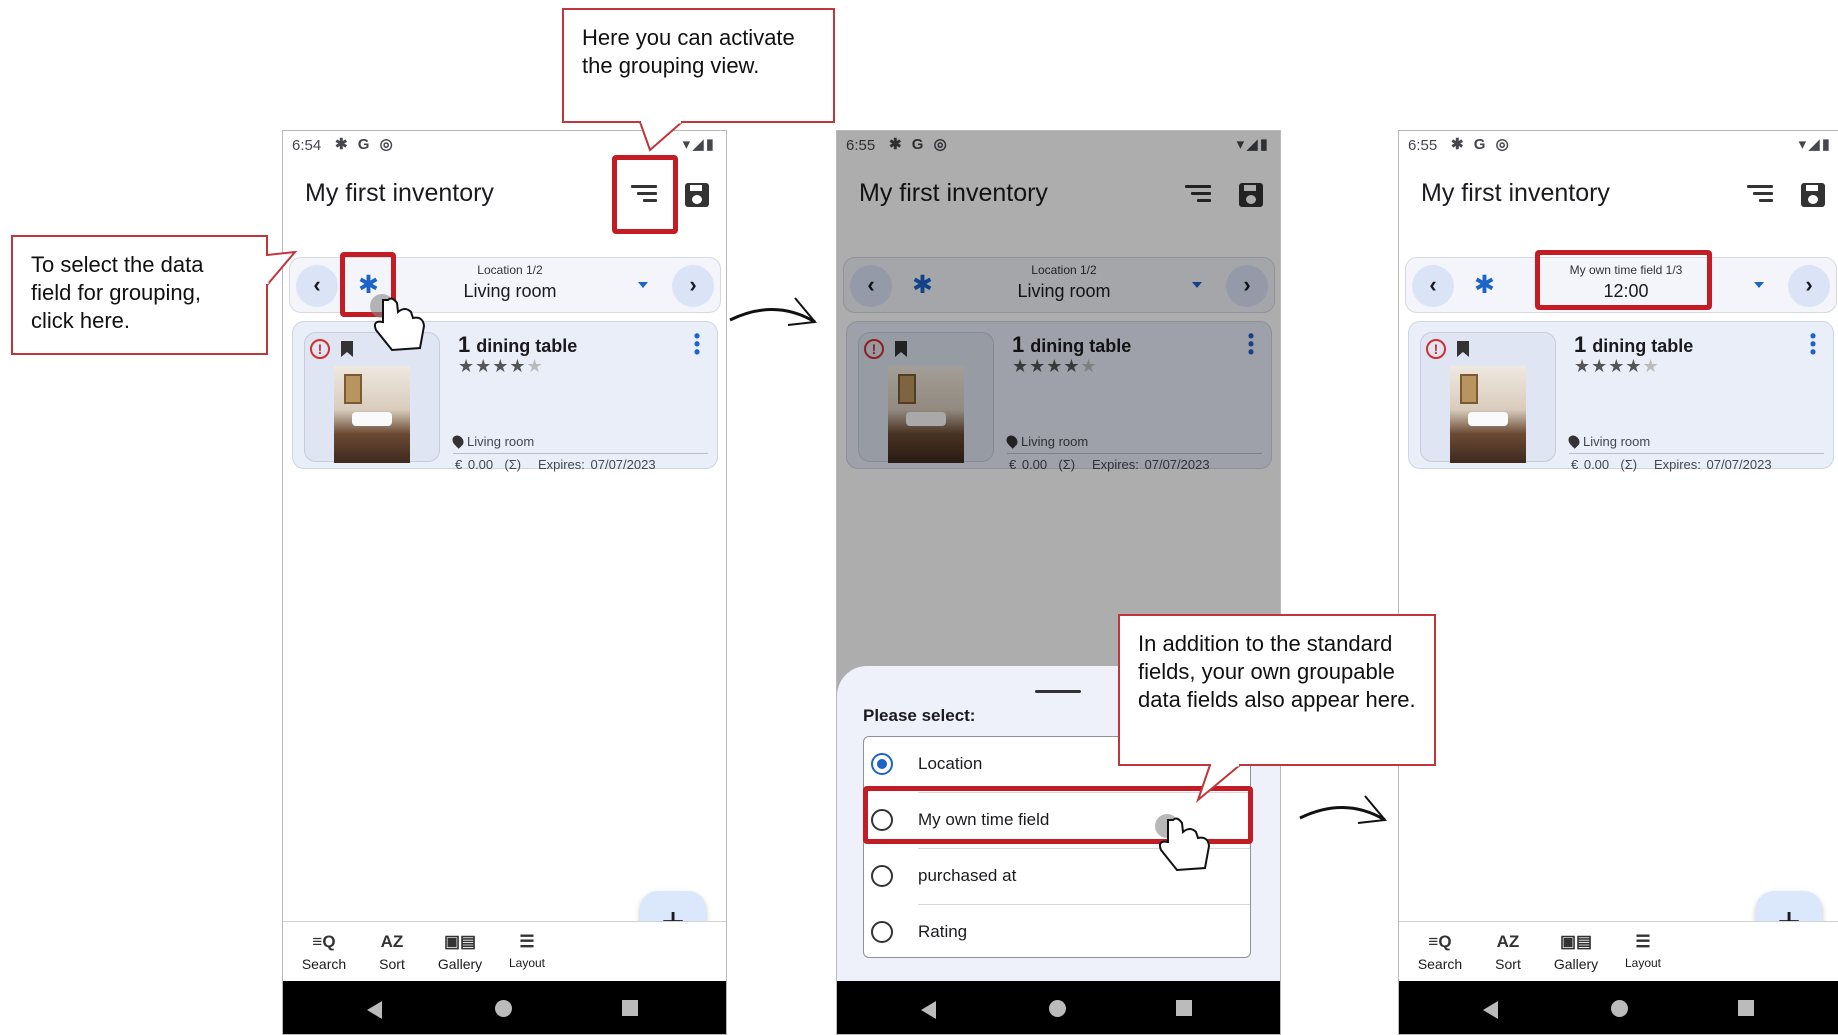 Image resolution: width=1838 pixels, height=1035 pixels. I want to click on group-navigator: ‹ ✱ Location 1/2 Living room ›, so click(1059, 285).